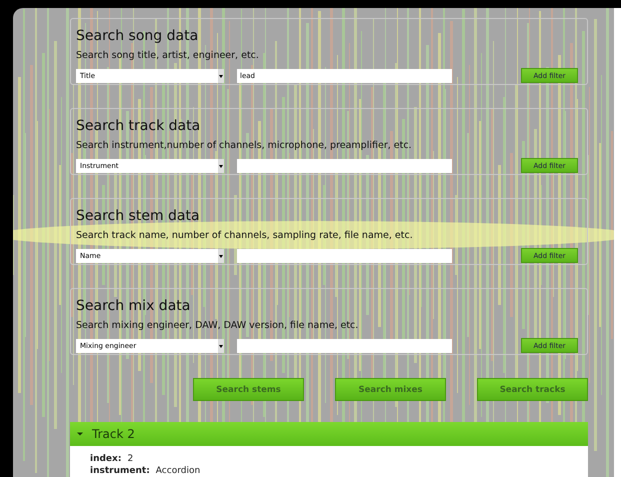  Describe the element at coordinates (168, 56) in the screenshot. I see `panel-description: Search song title, artist, engineer, etc.` at that location.